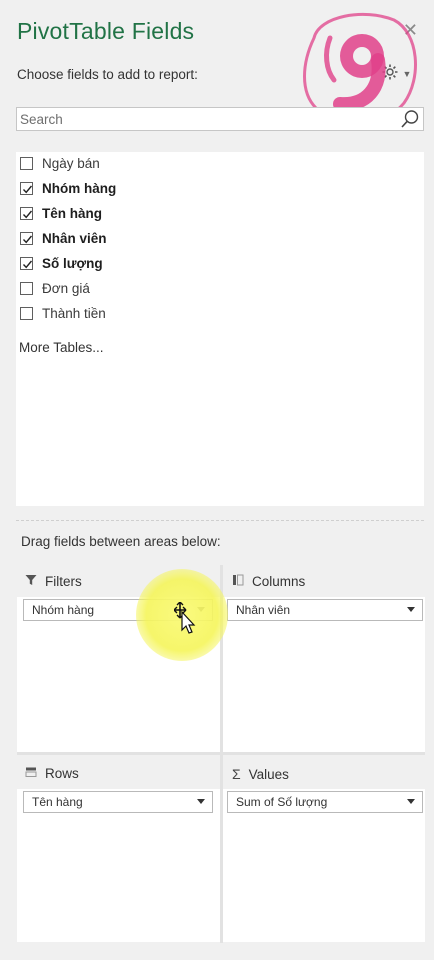  I want to click on areas-label: Drag fields between areas below:, so click(121, 541).